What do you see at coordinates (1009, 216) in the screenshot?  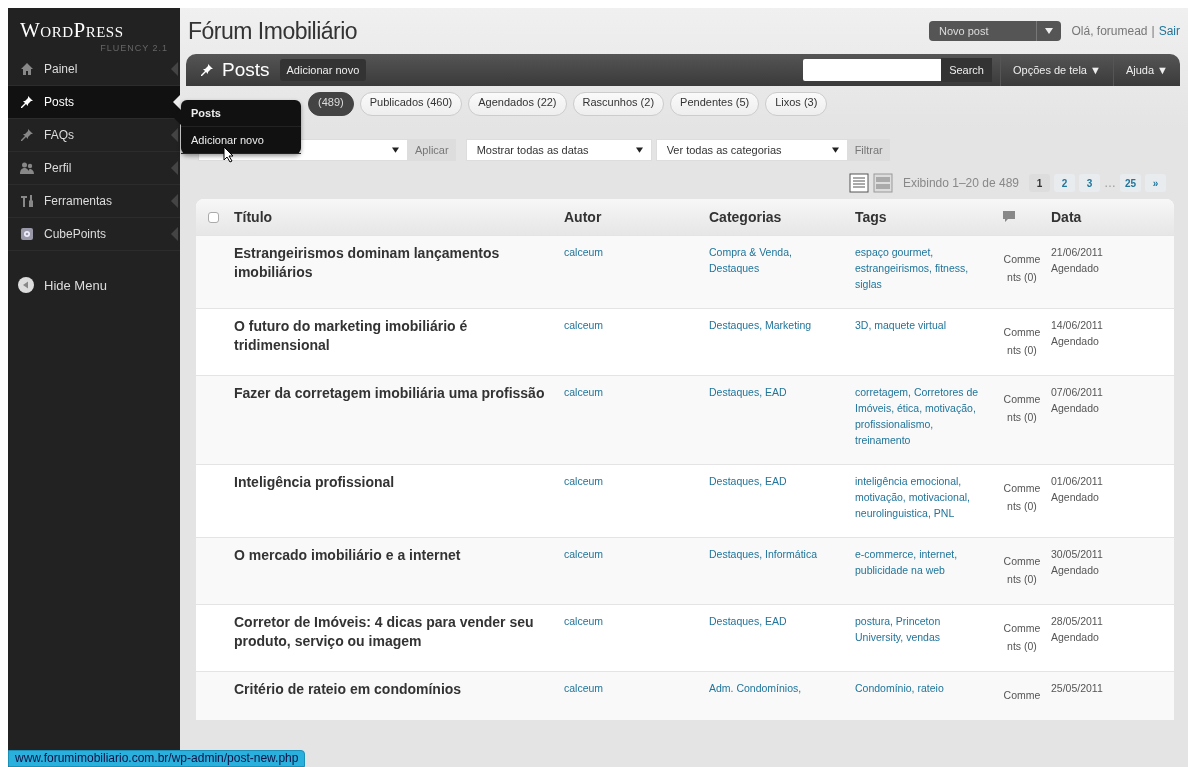 I see `comment-icon` at bounding box center [1009, 216].